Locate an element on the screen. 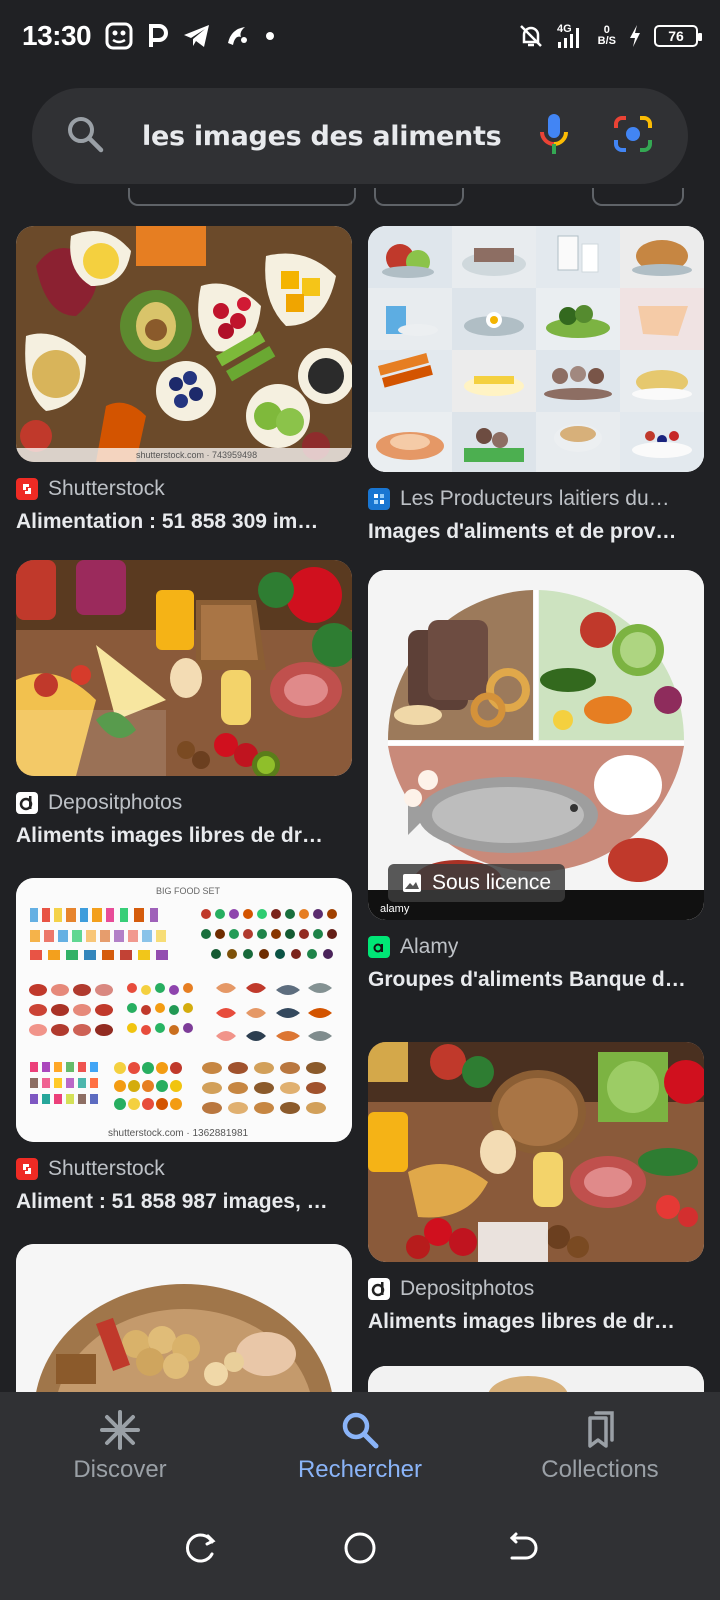 The width and height of the screenshot is (720, 1600). discover-asterisk-icon is located at coordinates (120, 1430).